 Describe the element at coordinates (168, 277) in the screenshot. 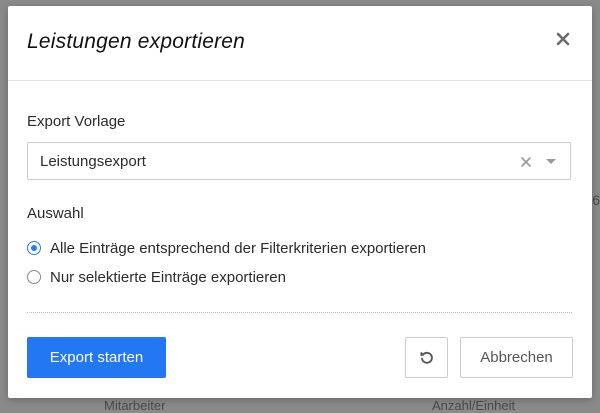

I see `radio-option-label: Nur selektierte Einträge exportieren` at that location.